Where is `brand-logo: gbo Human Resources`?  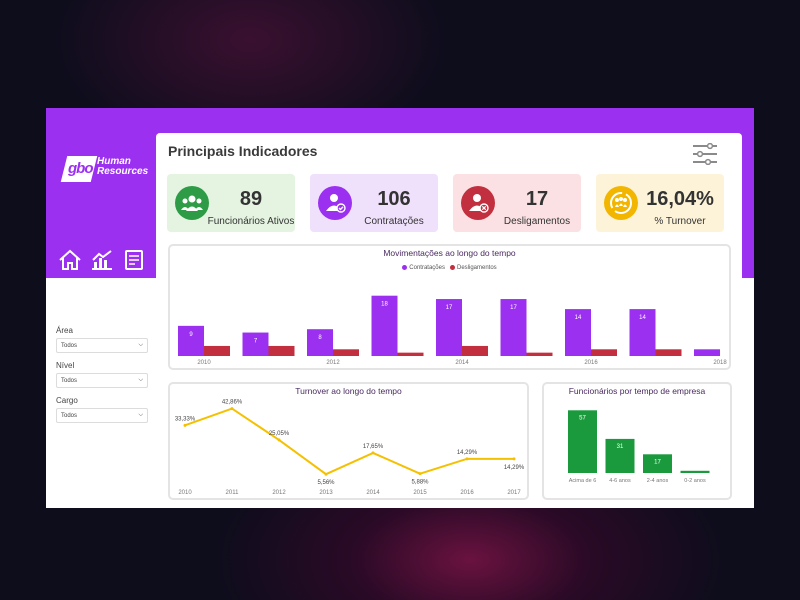 brand-logo: gbo Human Resources is located at coordinates (107, 169).